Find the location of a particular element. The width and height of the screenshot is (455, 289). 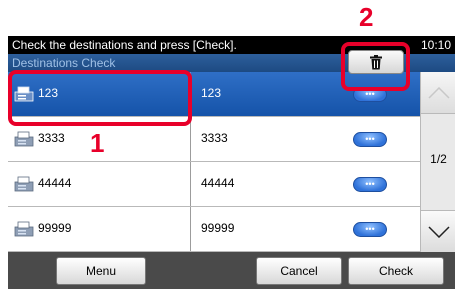

scroll-up-button is located at coordinates (438, 93).